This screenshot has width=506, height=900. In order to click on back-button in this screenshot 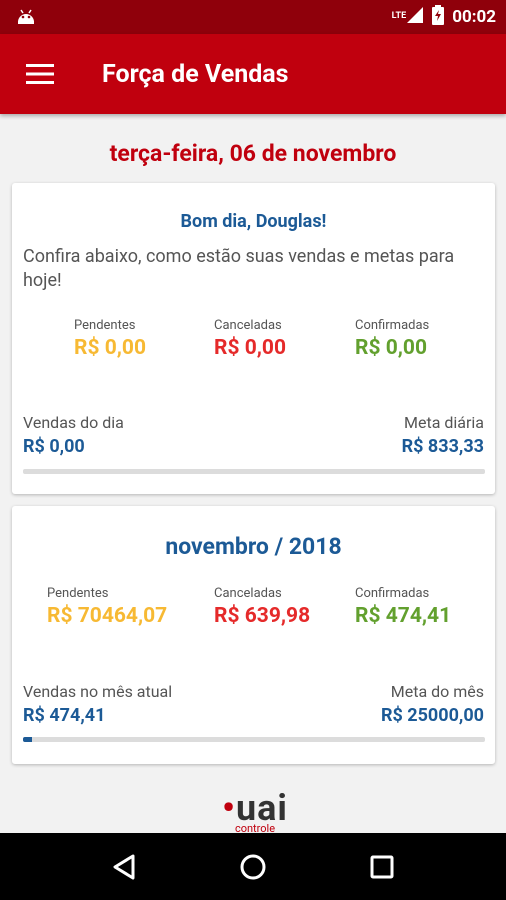, I will do `click(124, 867)`.